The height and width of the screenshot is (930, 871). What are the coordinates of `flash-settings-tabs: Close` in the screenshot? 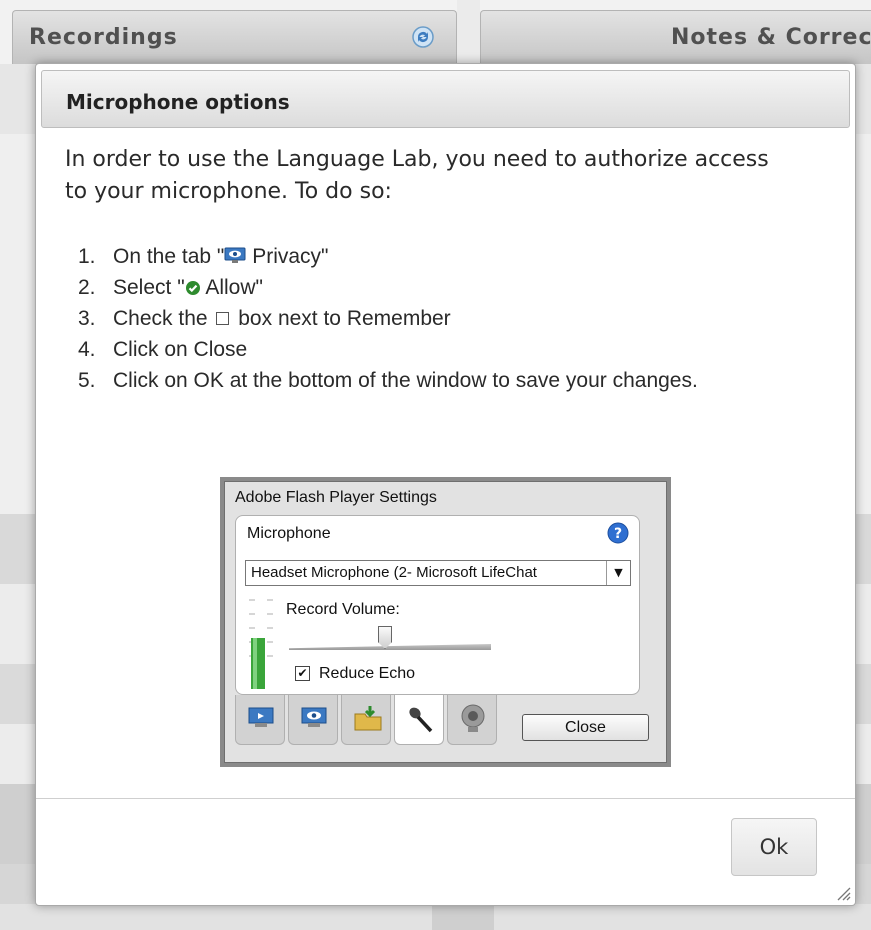 It's located at (442, 721).